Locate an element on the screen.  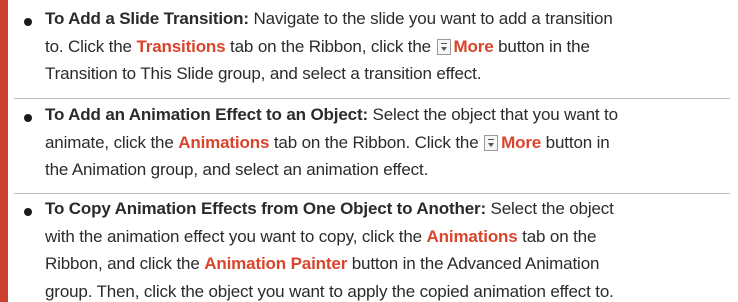
body-text: to. Click the is located at coordinates (91, 46).